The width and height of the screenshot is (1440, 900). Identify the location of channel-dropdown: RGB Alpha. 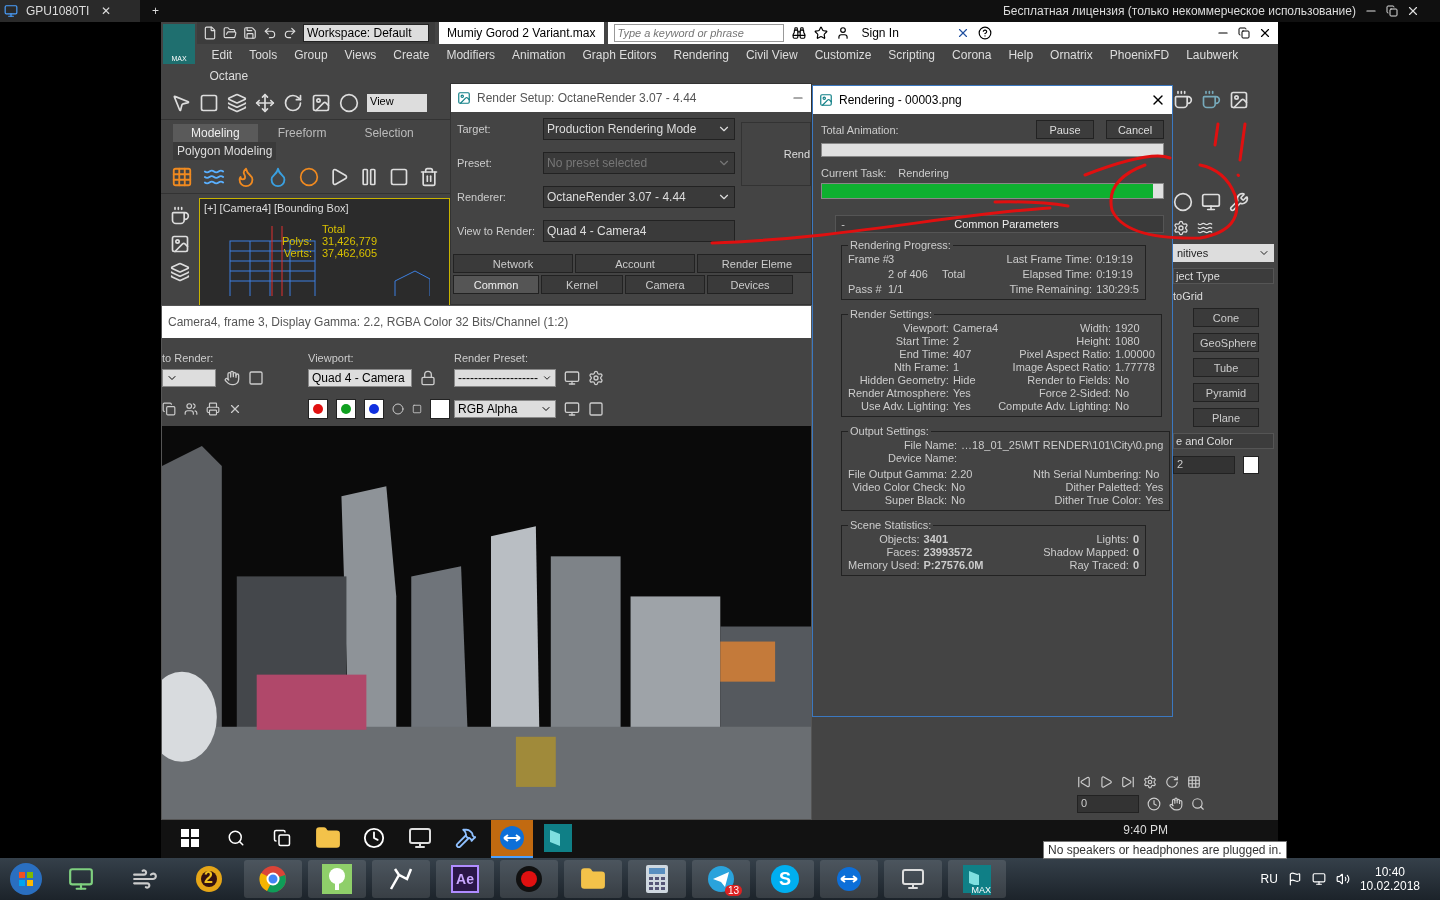
(505, 409).